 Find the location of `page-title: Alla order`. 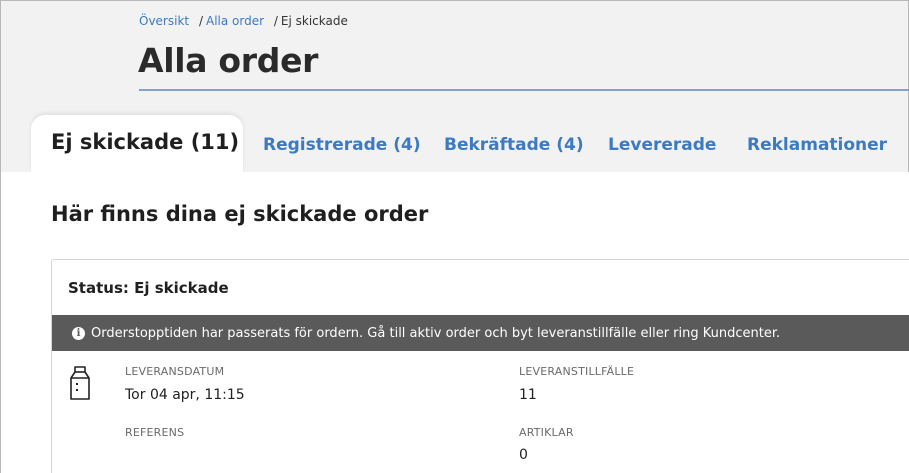

page-title: Alla order is located at coordinates (228, 60).